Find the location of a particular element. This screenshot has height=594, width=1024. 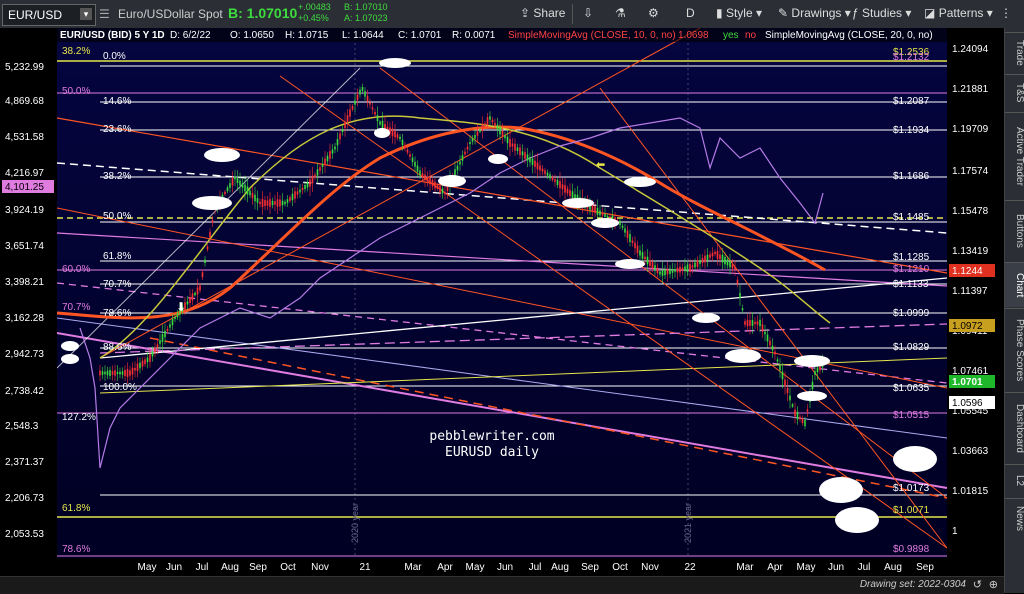

studies-icon: ƒ is located at coordinates (855, 13).